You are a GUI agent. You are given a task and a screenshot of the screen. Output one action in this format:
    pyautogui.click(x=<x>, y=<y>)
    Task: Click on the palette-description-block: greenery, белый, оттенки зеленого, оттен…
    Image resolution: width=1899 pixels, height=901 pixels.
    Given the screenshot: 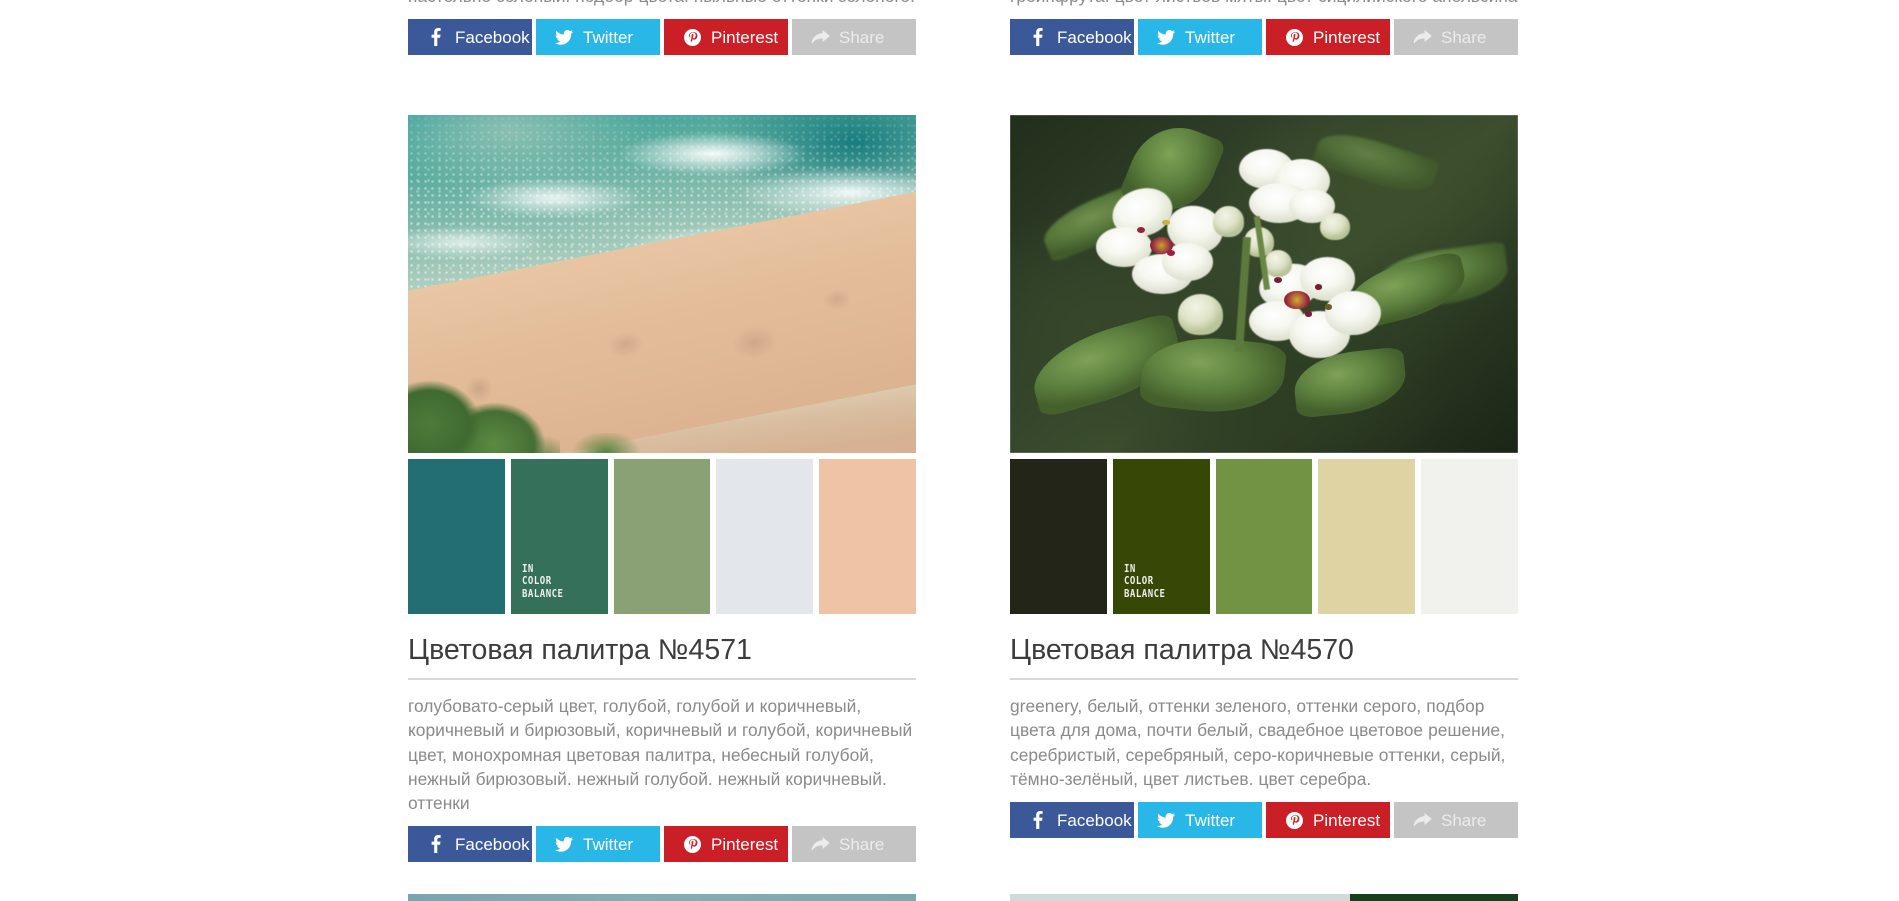 What is the action you would take?
    pyautogui.click(x=1264, y=742)
    